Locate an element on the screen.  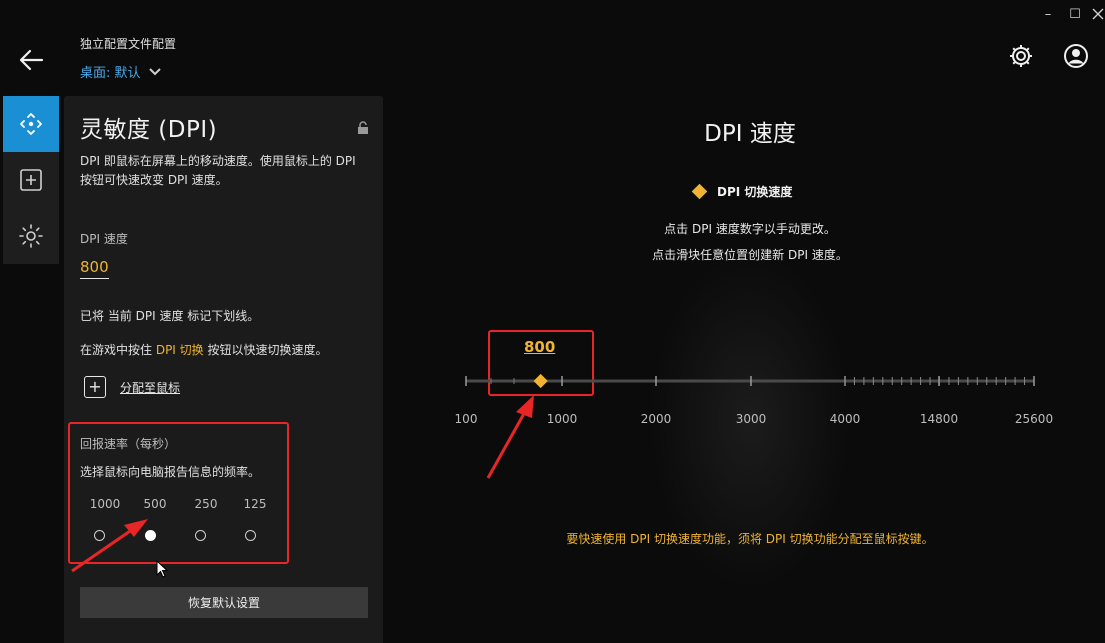
dpi-shift-legend: DPI 切换速度 is located at coordinates (742, 191).